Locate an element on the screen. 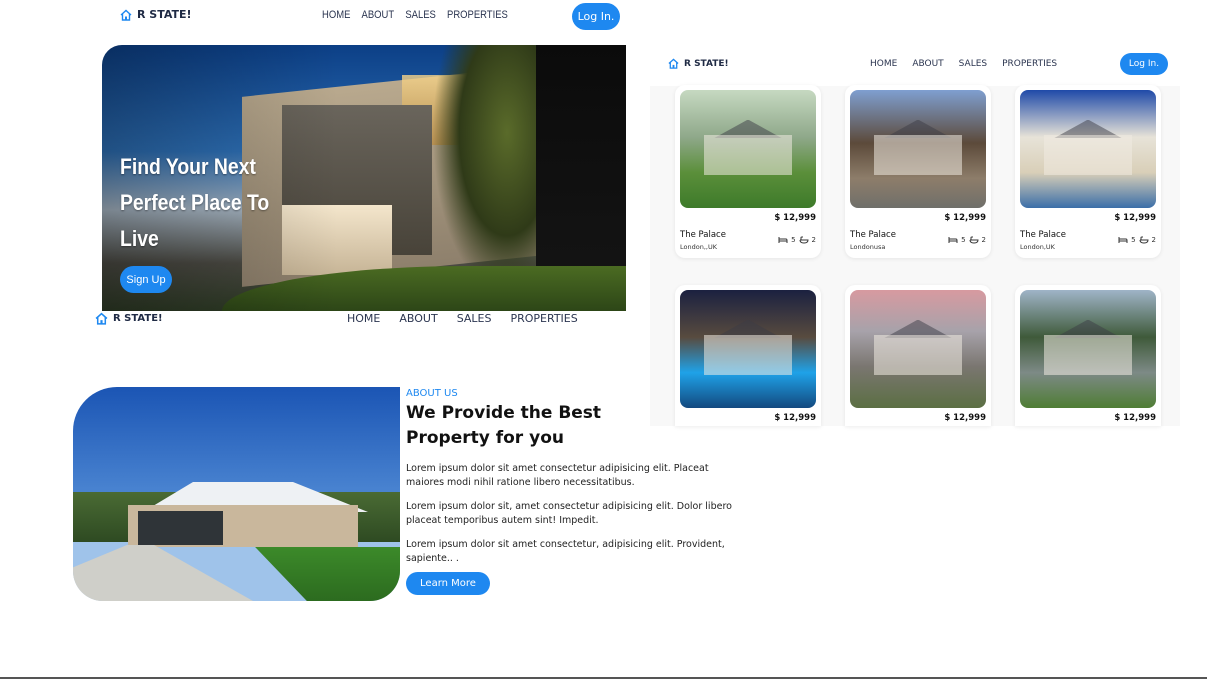  property-card: $ 12,999 The Palace London,UK 5 2 is located at coordinates (1088, 171).